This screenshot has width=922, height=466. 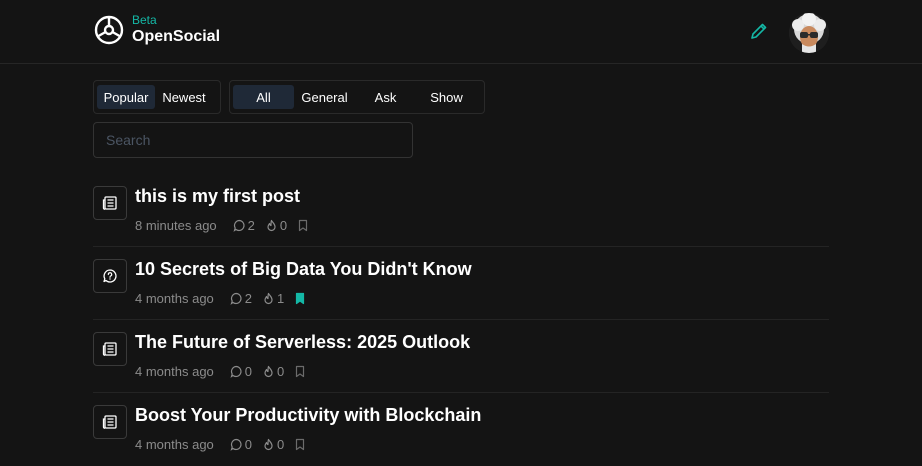 What do you see at coordinates (461, 32) in the screenshot?
I see `top-bar: Beta OpenSocial` at bounding box center [461, 32].